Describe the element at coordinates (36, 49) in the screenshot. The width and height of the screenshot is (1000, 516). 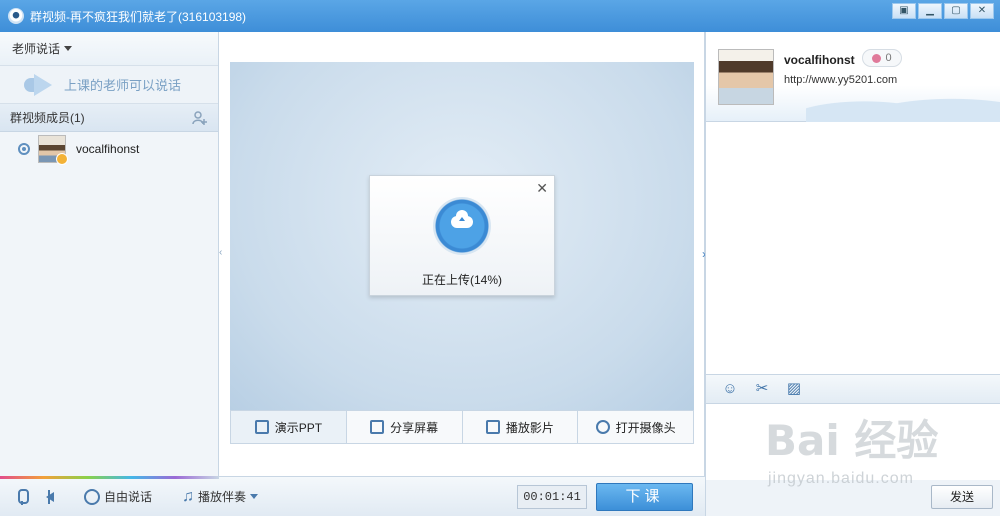
I see `speak-mode-label: 老师说话` at that location.